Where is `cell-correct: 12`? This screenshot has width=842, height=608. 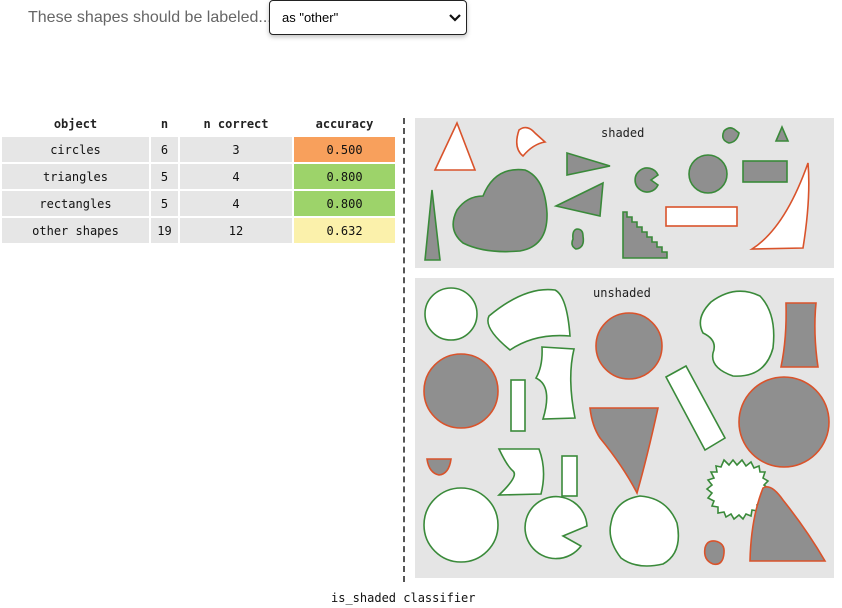
cell-correct: 12 is located at coordinates (236, 230).